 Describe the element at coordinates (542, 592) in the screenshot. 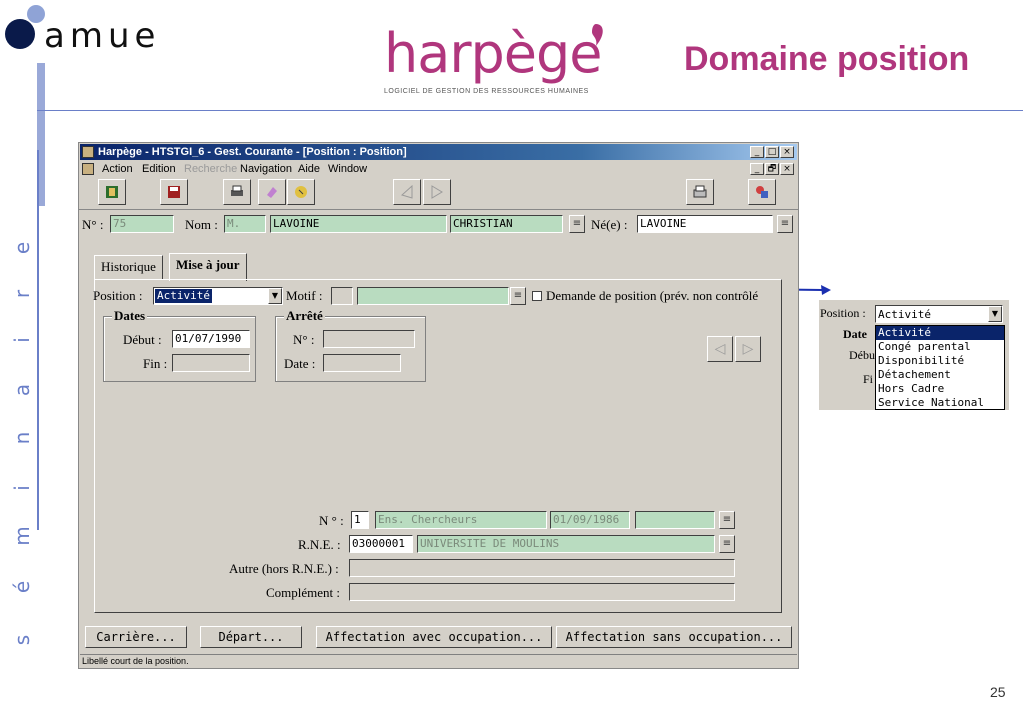

I see `complement-field` at that location.